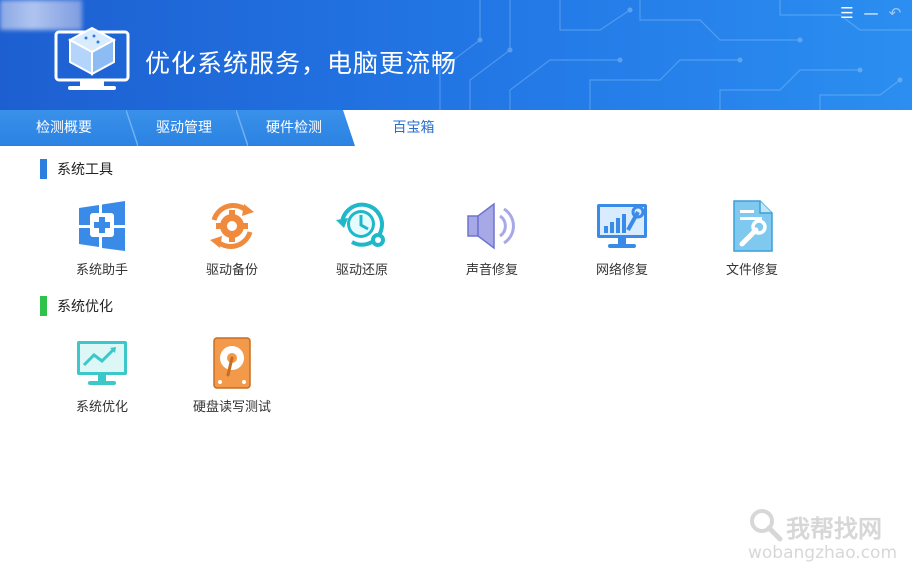  I want to click on tool-network-repair: 网络修复, so click(622, 239).